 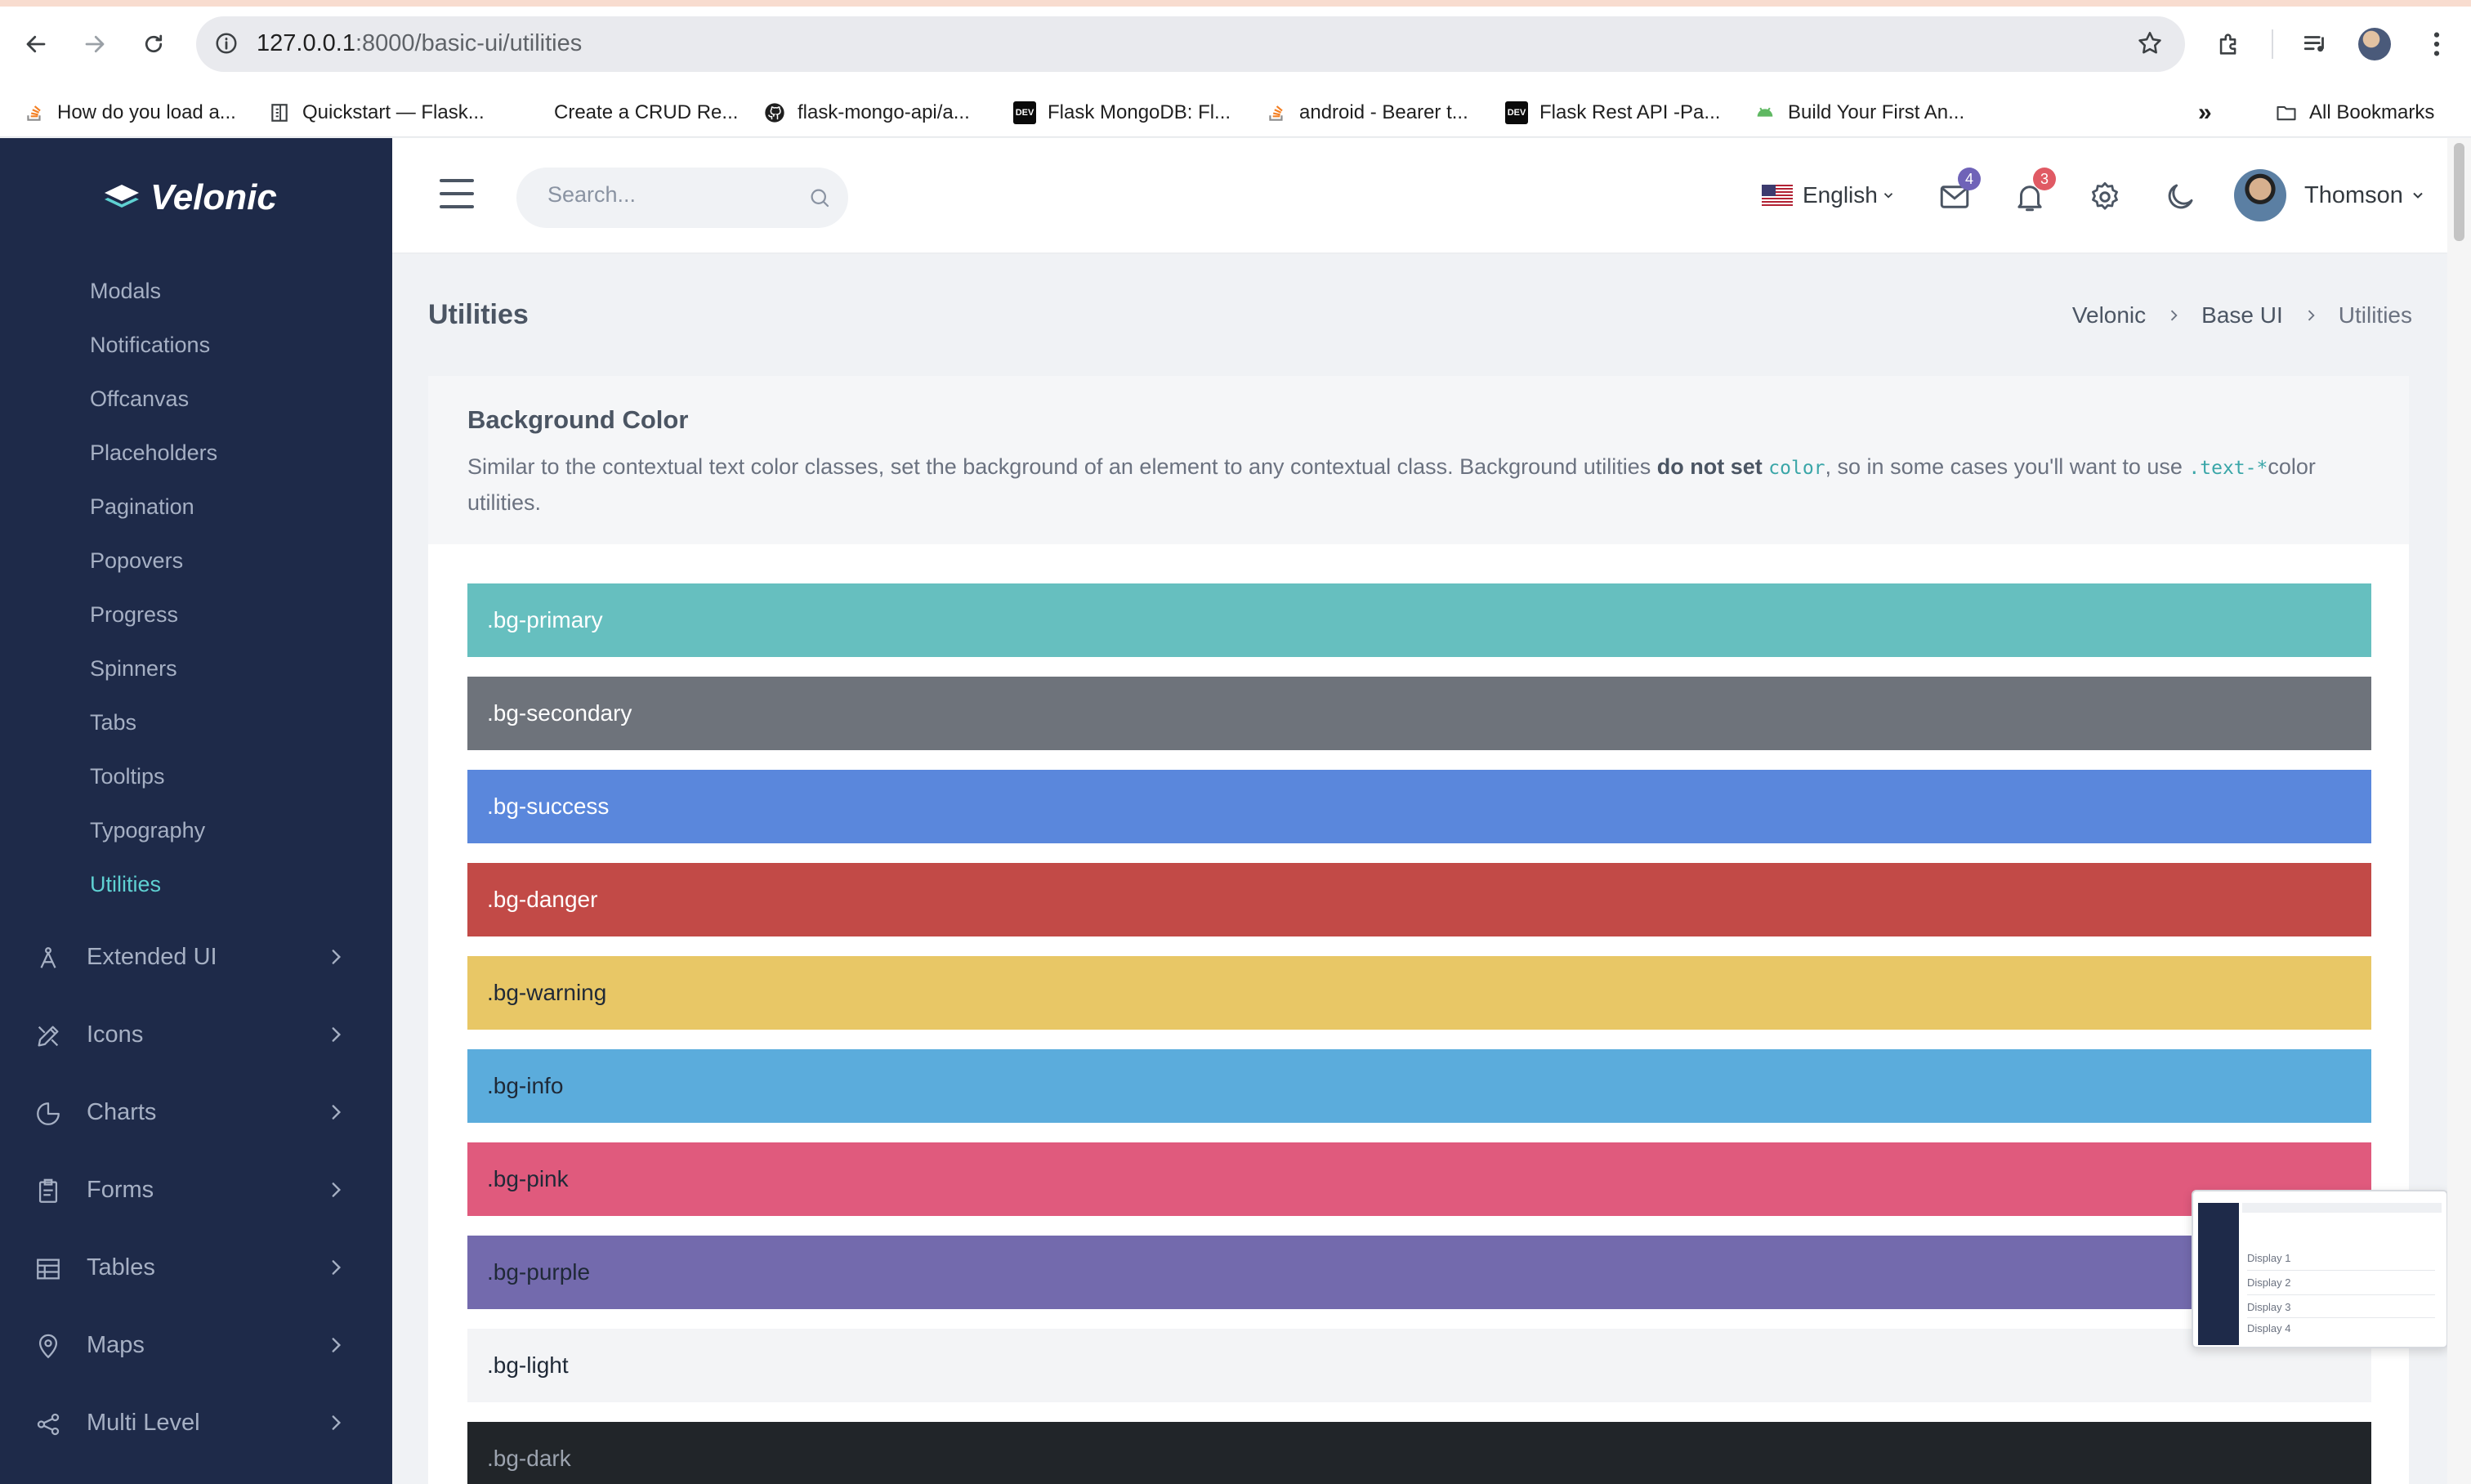 I want to click on search-input, so click(x=670, y=195).